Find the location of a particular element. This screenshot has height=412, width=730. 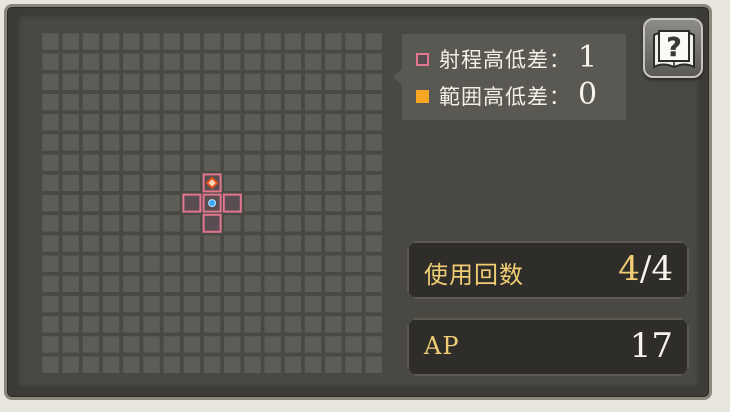

area-swatch-icon is located at coordinates (422, 96).